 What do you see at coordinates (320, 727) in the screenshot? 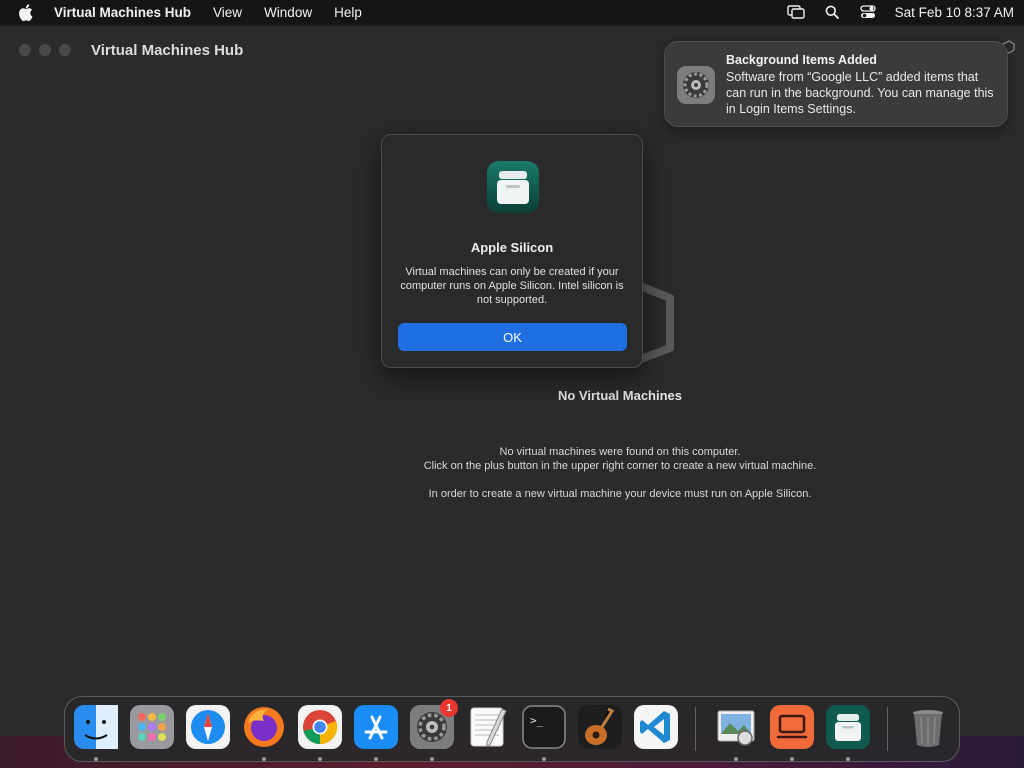
I see `chrome-icon` at bounding box center [320, 727].